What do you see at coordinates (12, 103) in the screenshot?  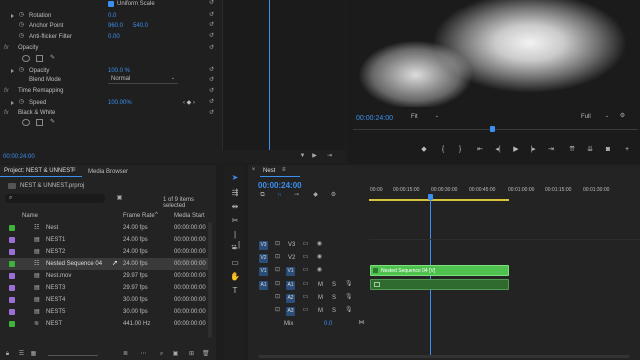 I see `speed-expand-icon` at bounding box center [12, 103].